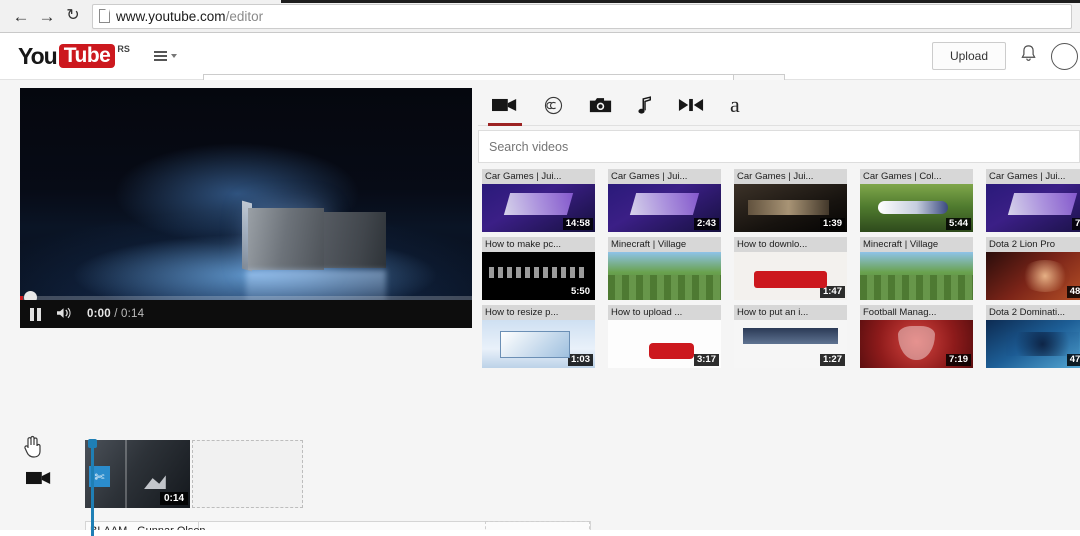 This screenshot has width=1080, height=536. I want to click on player-controls: 0:00 / 0:14, so click(246, 314).